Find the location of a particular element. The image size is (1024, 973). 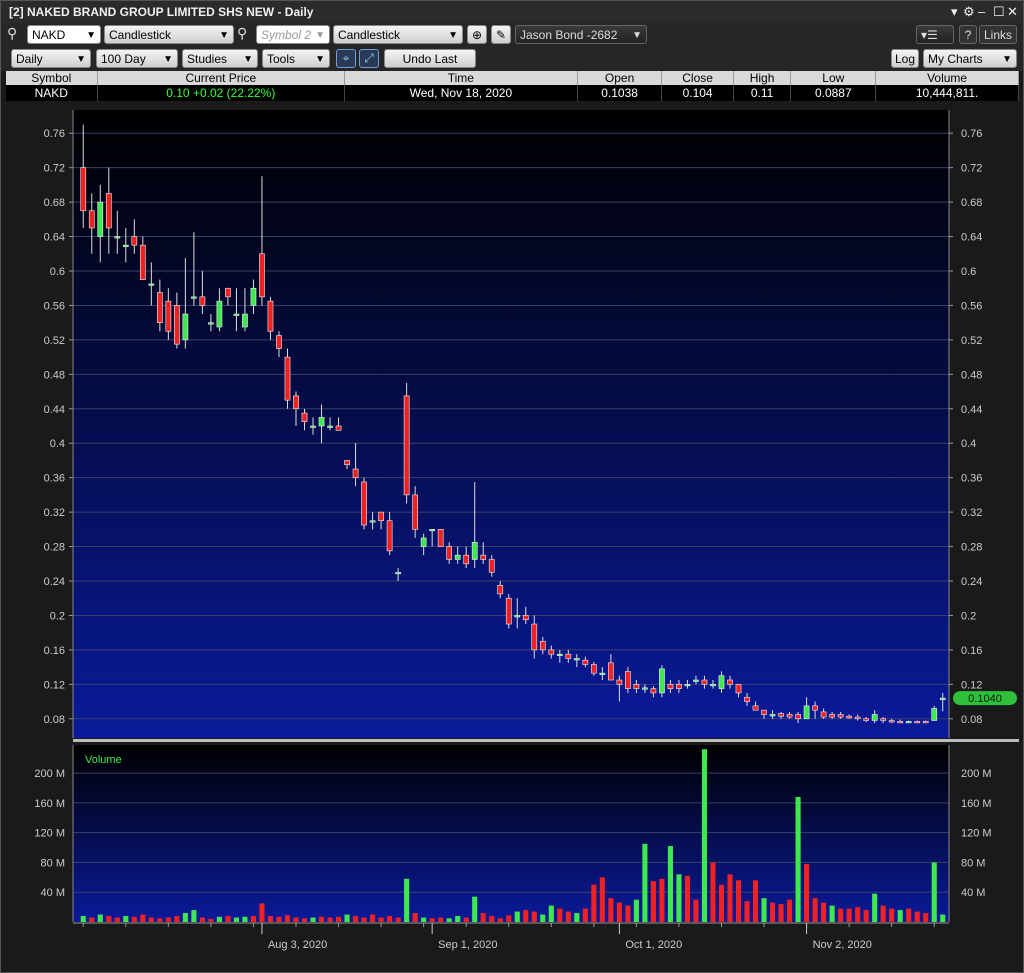

chart-type-select-2: Candlestick ▼ is located at coordinates (398, 34).